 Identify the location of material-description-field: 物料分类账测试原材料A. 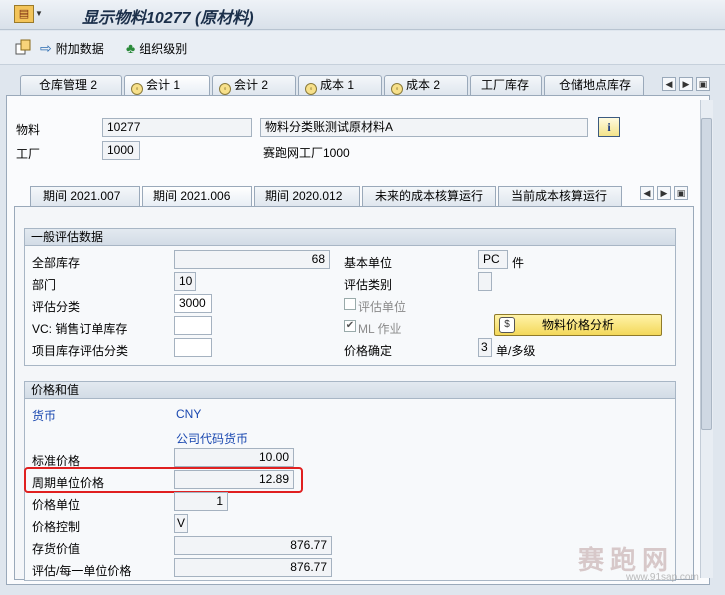
(424, 127).